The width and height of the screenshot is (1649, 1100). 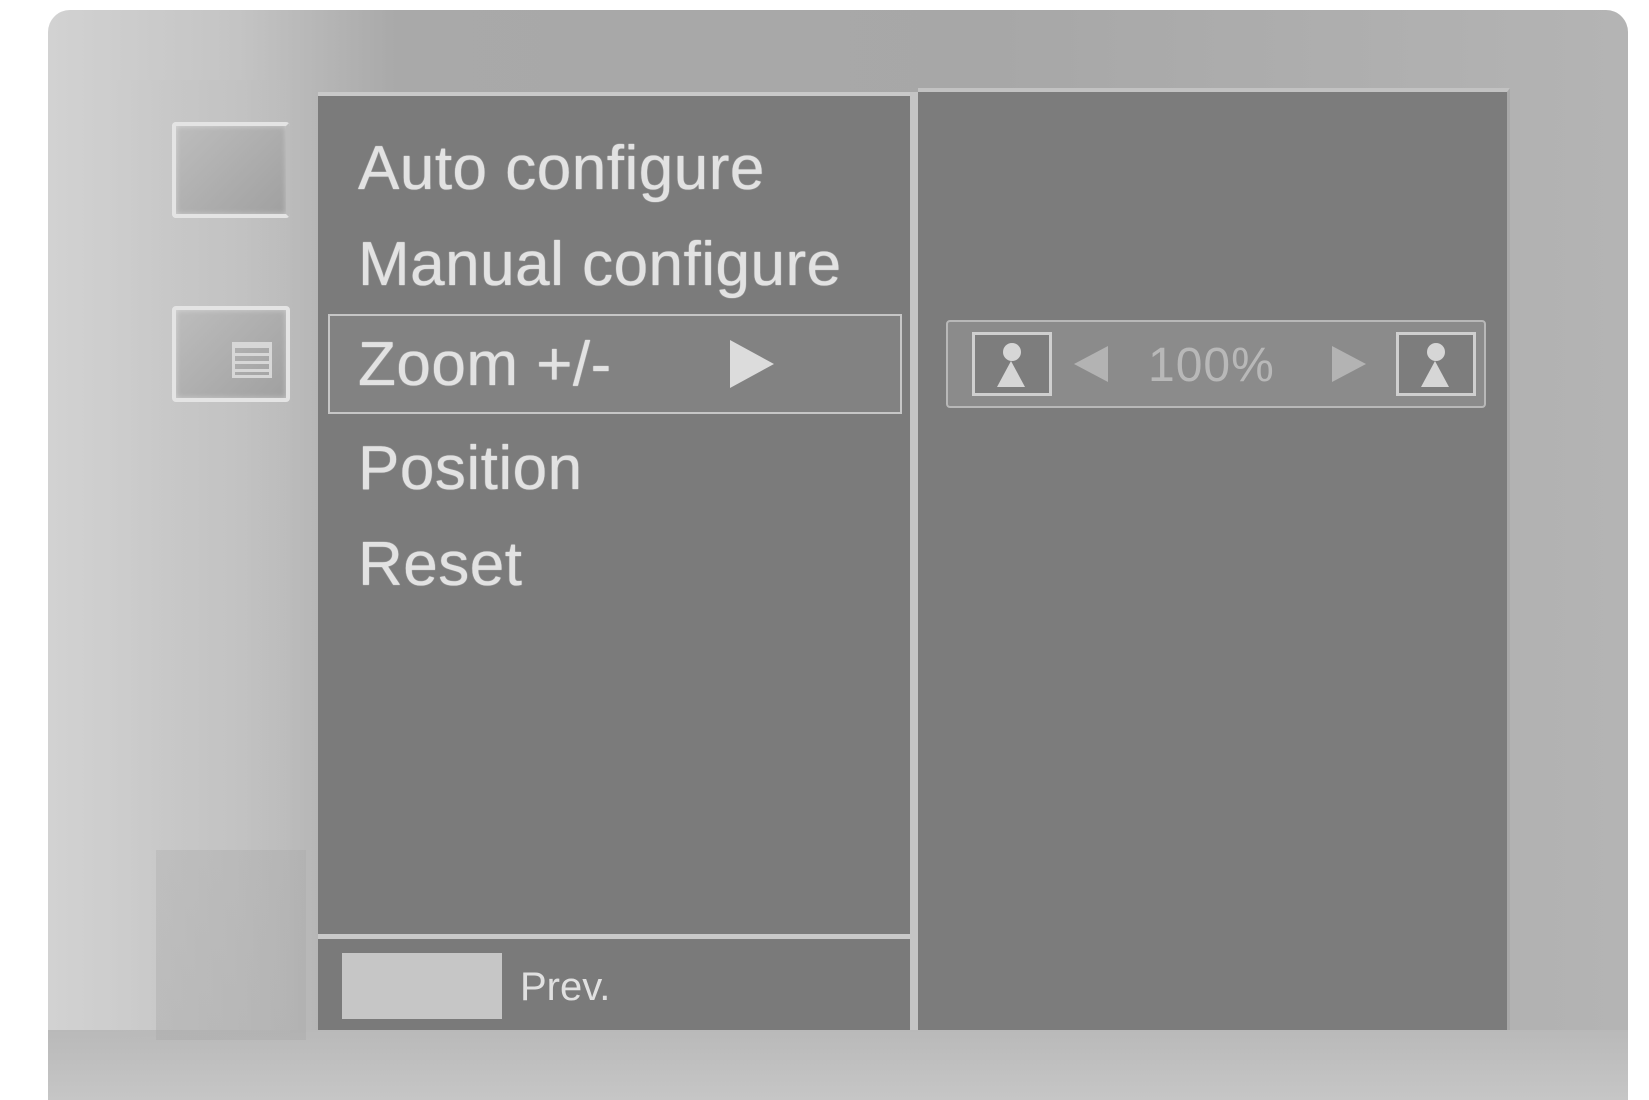 I want to click on arrow-right-icon, so click(x=752, y=364).